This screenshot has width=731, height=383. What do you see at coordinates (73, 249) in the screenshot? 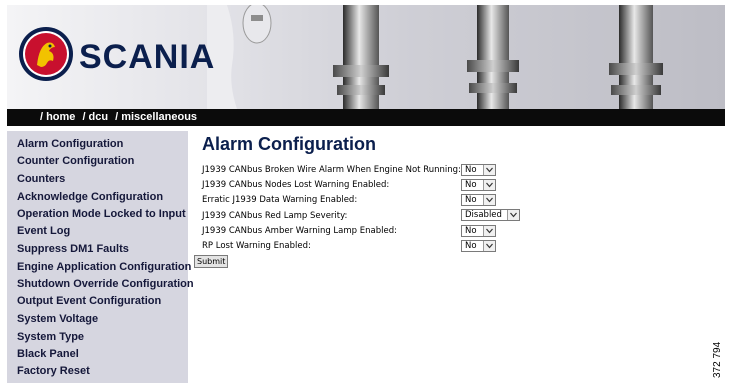
I see `sidebar-item-suppress-dm1-faults: Suppress DM1 Faults` at bounding box center [73, 249].